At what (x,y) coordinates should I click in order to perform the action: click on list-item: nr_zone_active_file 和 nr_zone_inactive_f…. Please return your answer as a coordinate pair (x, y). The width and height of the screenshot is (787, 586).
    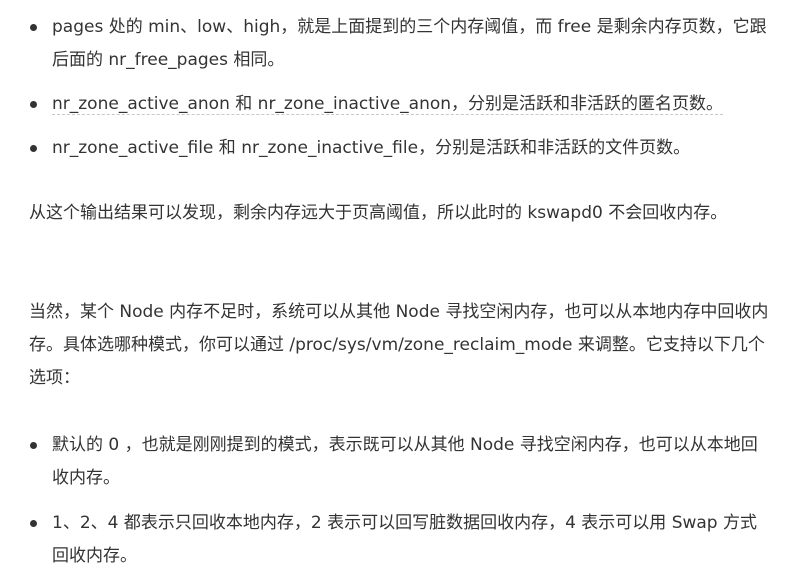
    Looking at the image, I should click on (393, 148).